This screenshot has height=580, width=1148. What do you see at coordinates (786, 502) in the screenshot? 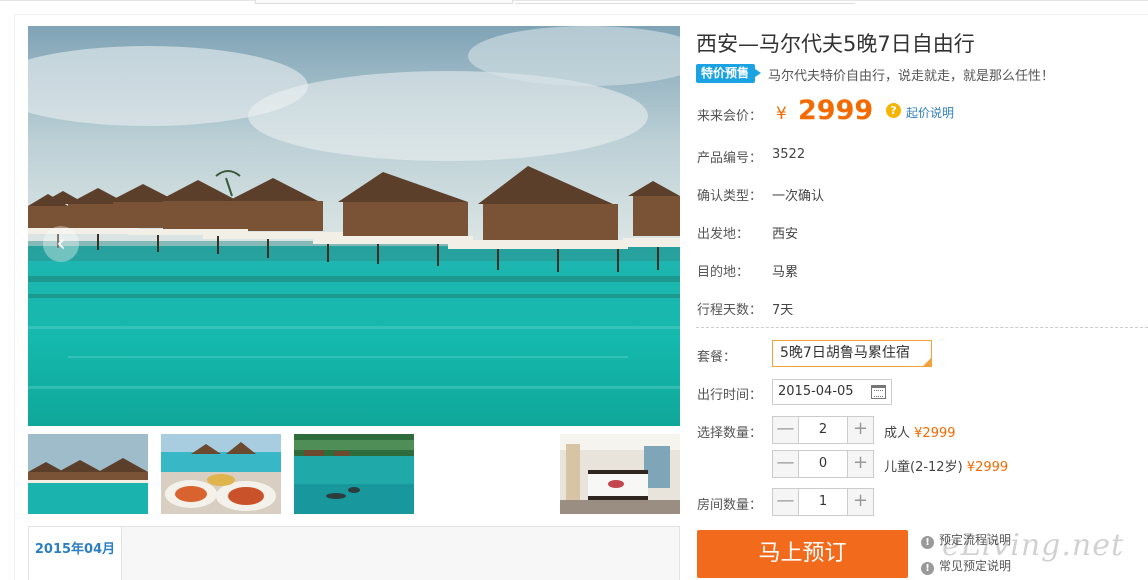
I see `room-minus-button: —` at bounding box center [786, 502].